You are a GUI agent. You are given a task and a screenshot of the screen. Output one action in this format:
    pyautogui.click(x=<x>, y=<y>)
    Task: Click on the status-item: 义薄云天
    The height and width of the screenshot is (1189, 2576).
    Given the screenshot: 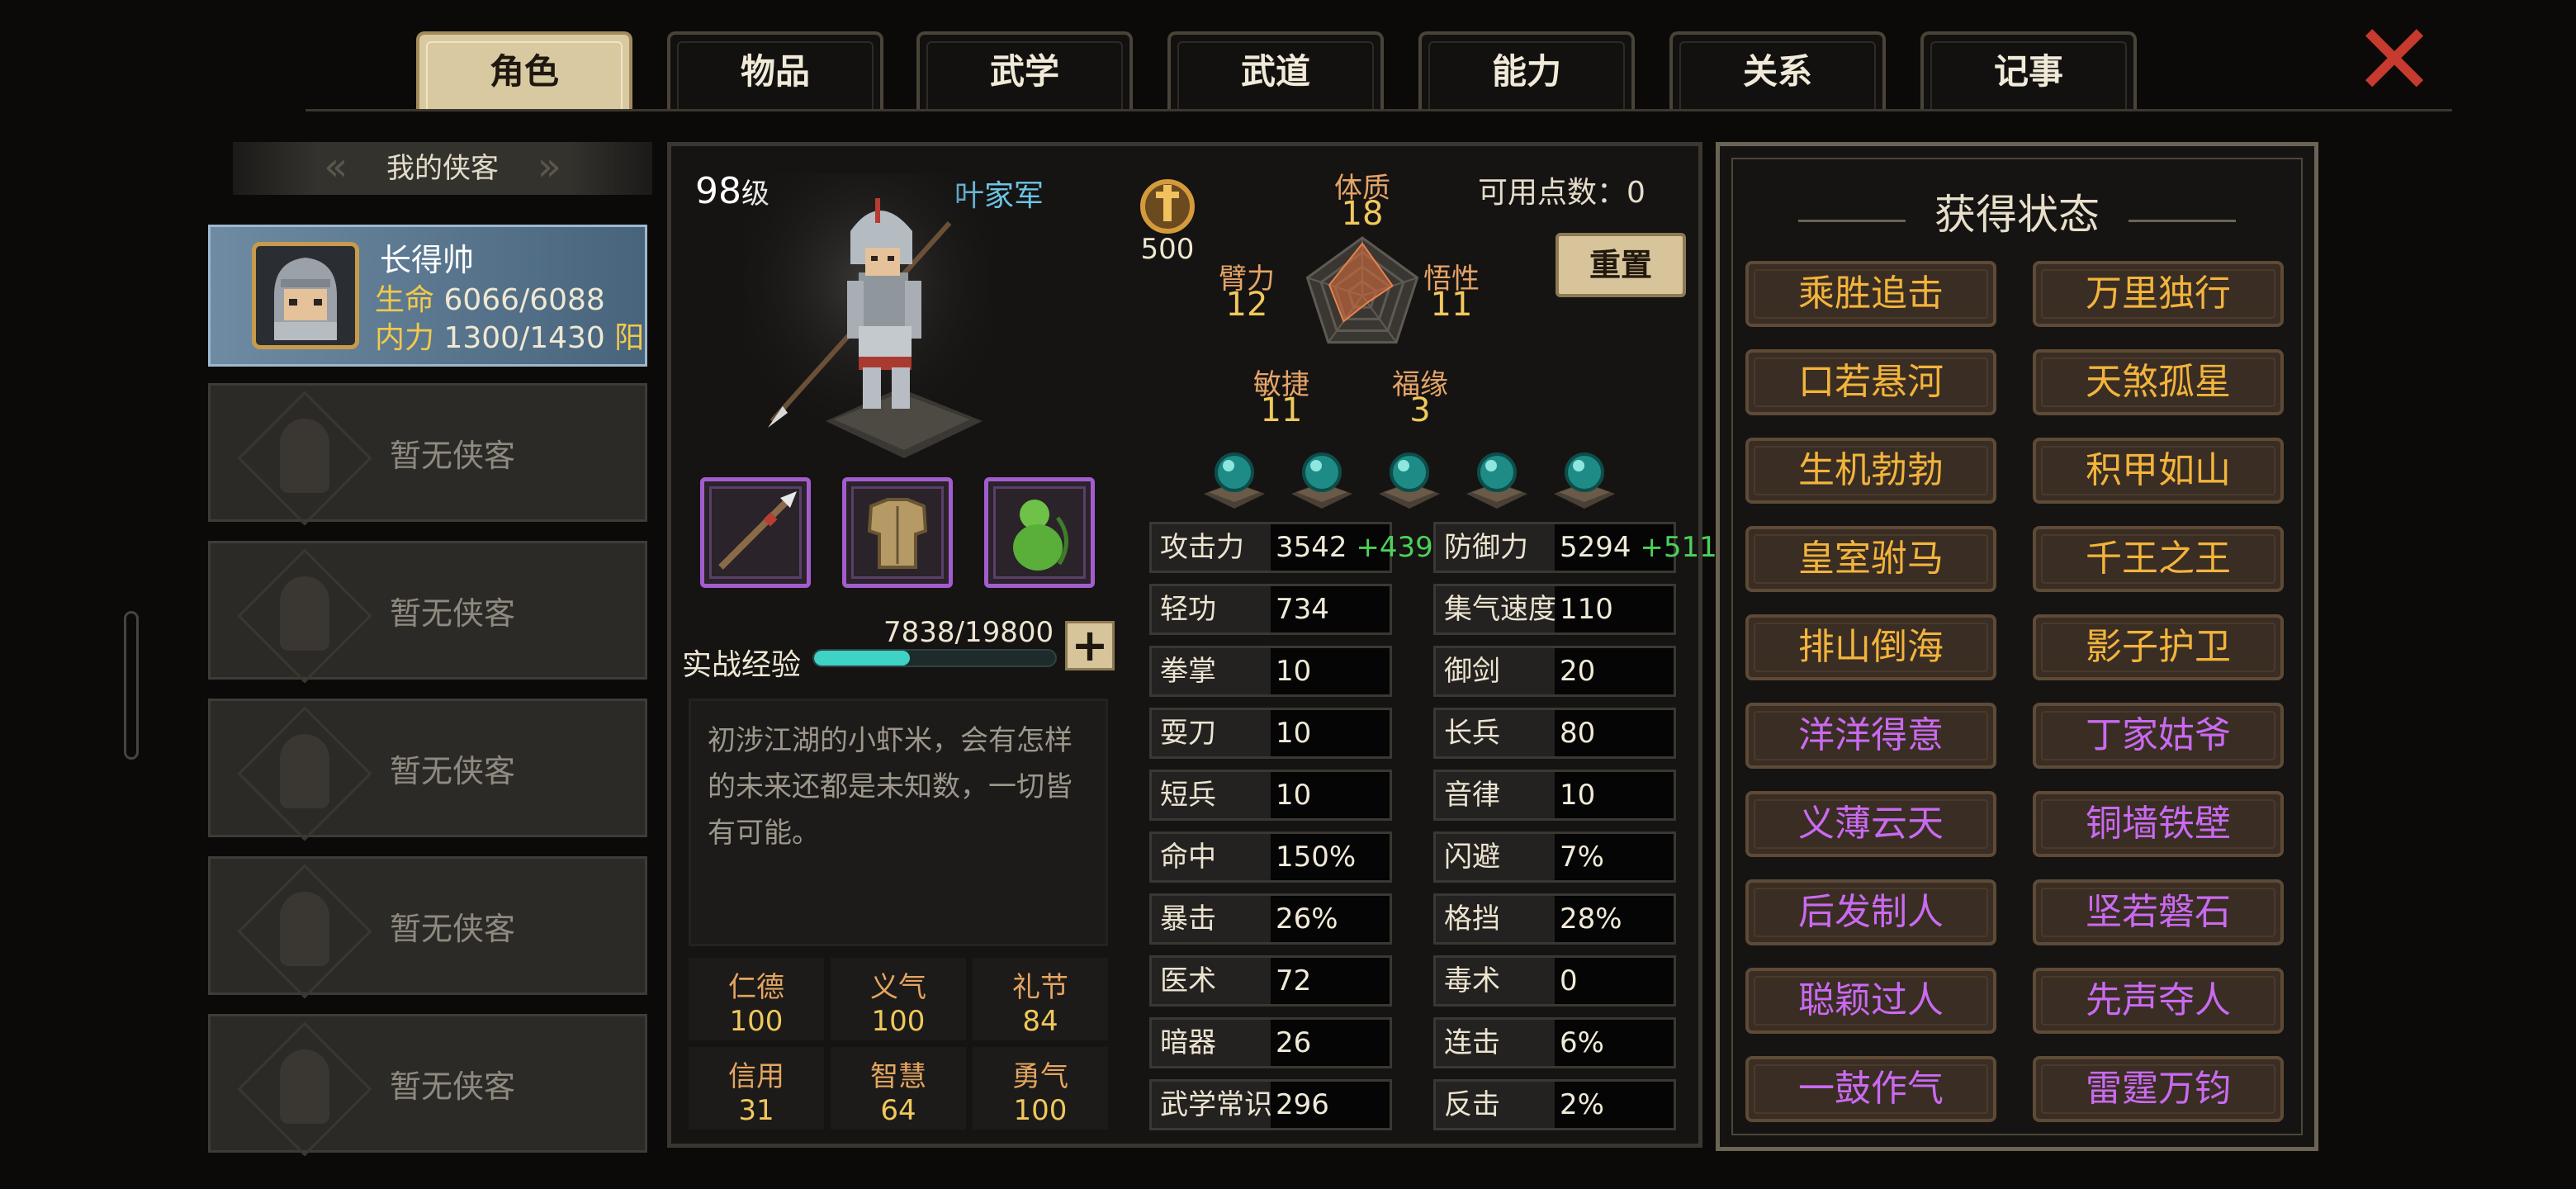 What is the action you would take?
    pyautogui.click(x=1870, y=824)
    